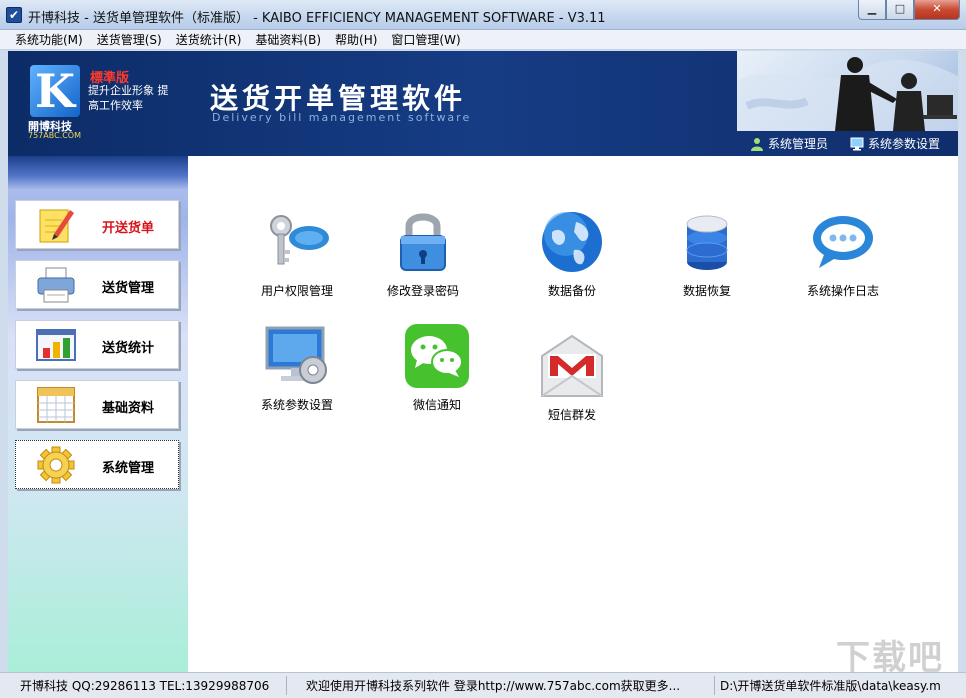 The height and width of the screenshot is (698, 966). What do you see at coordinates (572, 365) in the screenshot?
I see `mail-envelope-icon` at bounding box center [572, 365].